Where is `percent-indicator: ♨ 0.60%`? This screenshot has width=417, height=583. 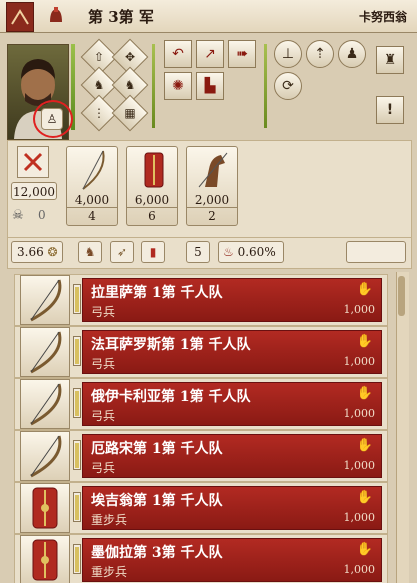
percent-indicator: ♨ 0.60% is located at coordinates (251, 252).